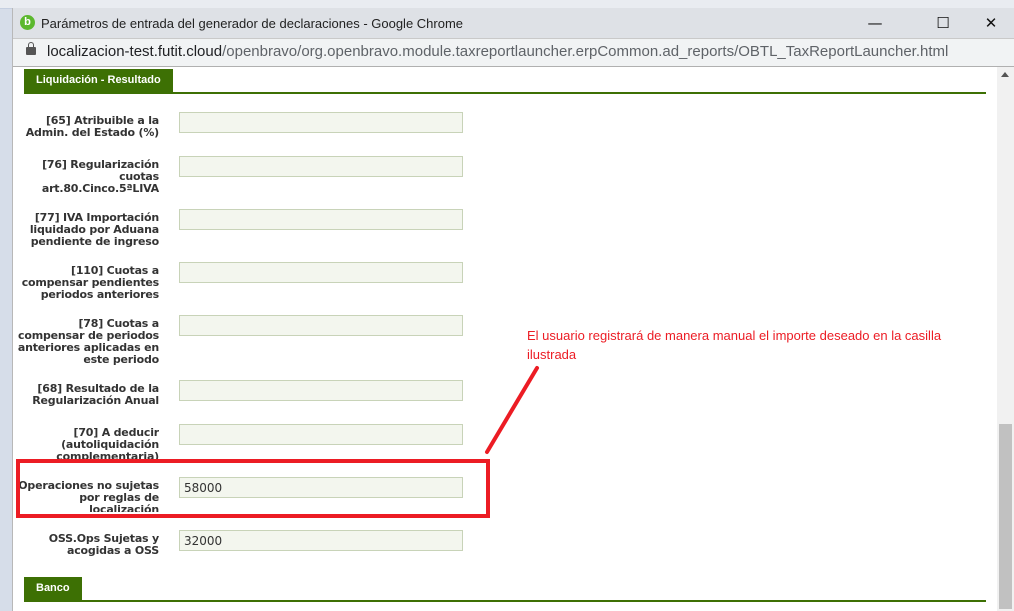  Describe the element at coordinates (512, 410) in the screenshot. I see `annotation-pointer-line` at that location.